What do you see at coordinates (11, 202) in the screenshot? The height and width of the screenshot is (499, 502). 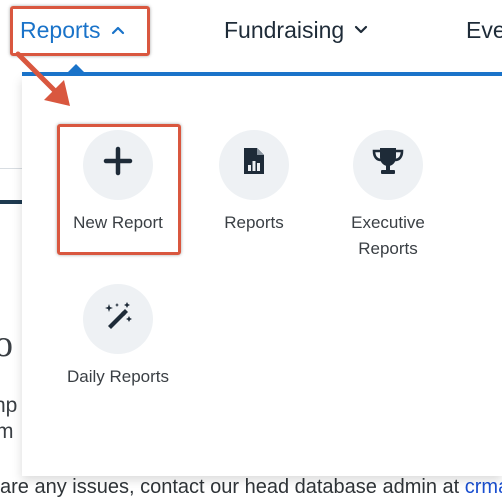 I see `background-bar` at bounding box center [11, 202].